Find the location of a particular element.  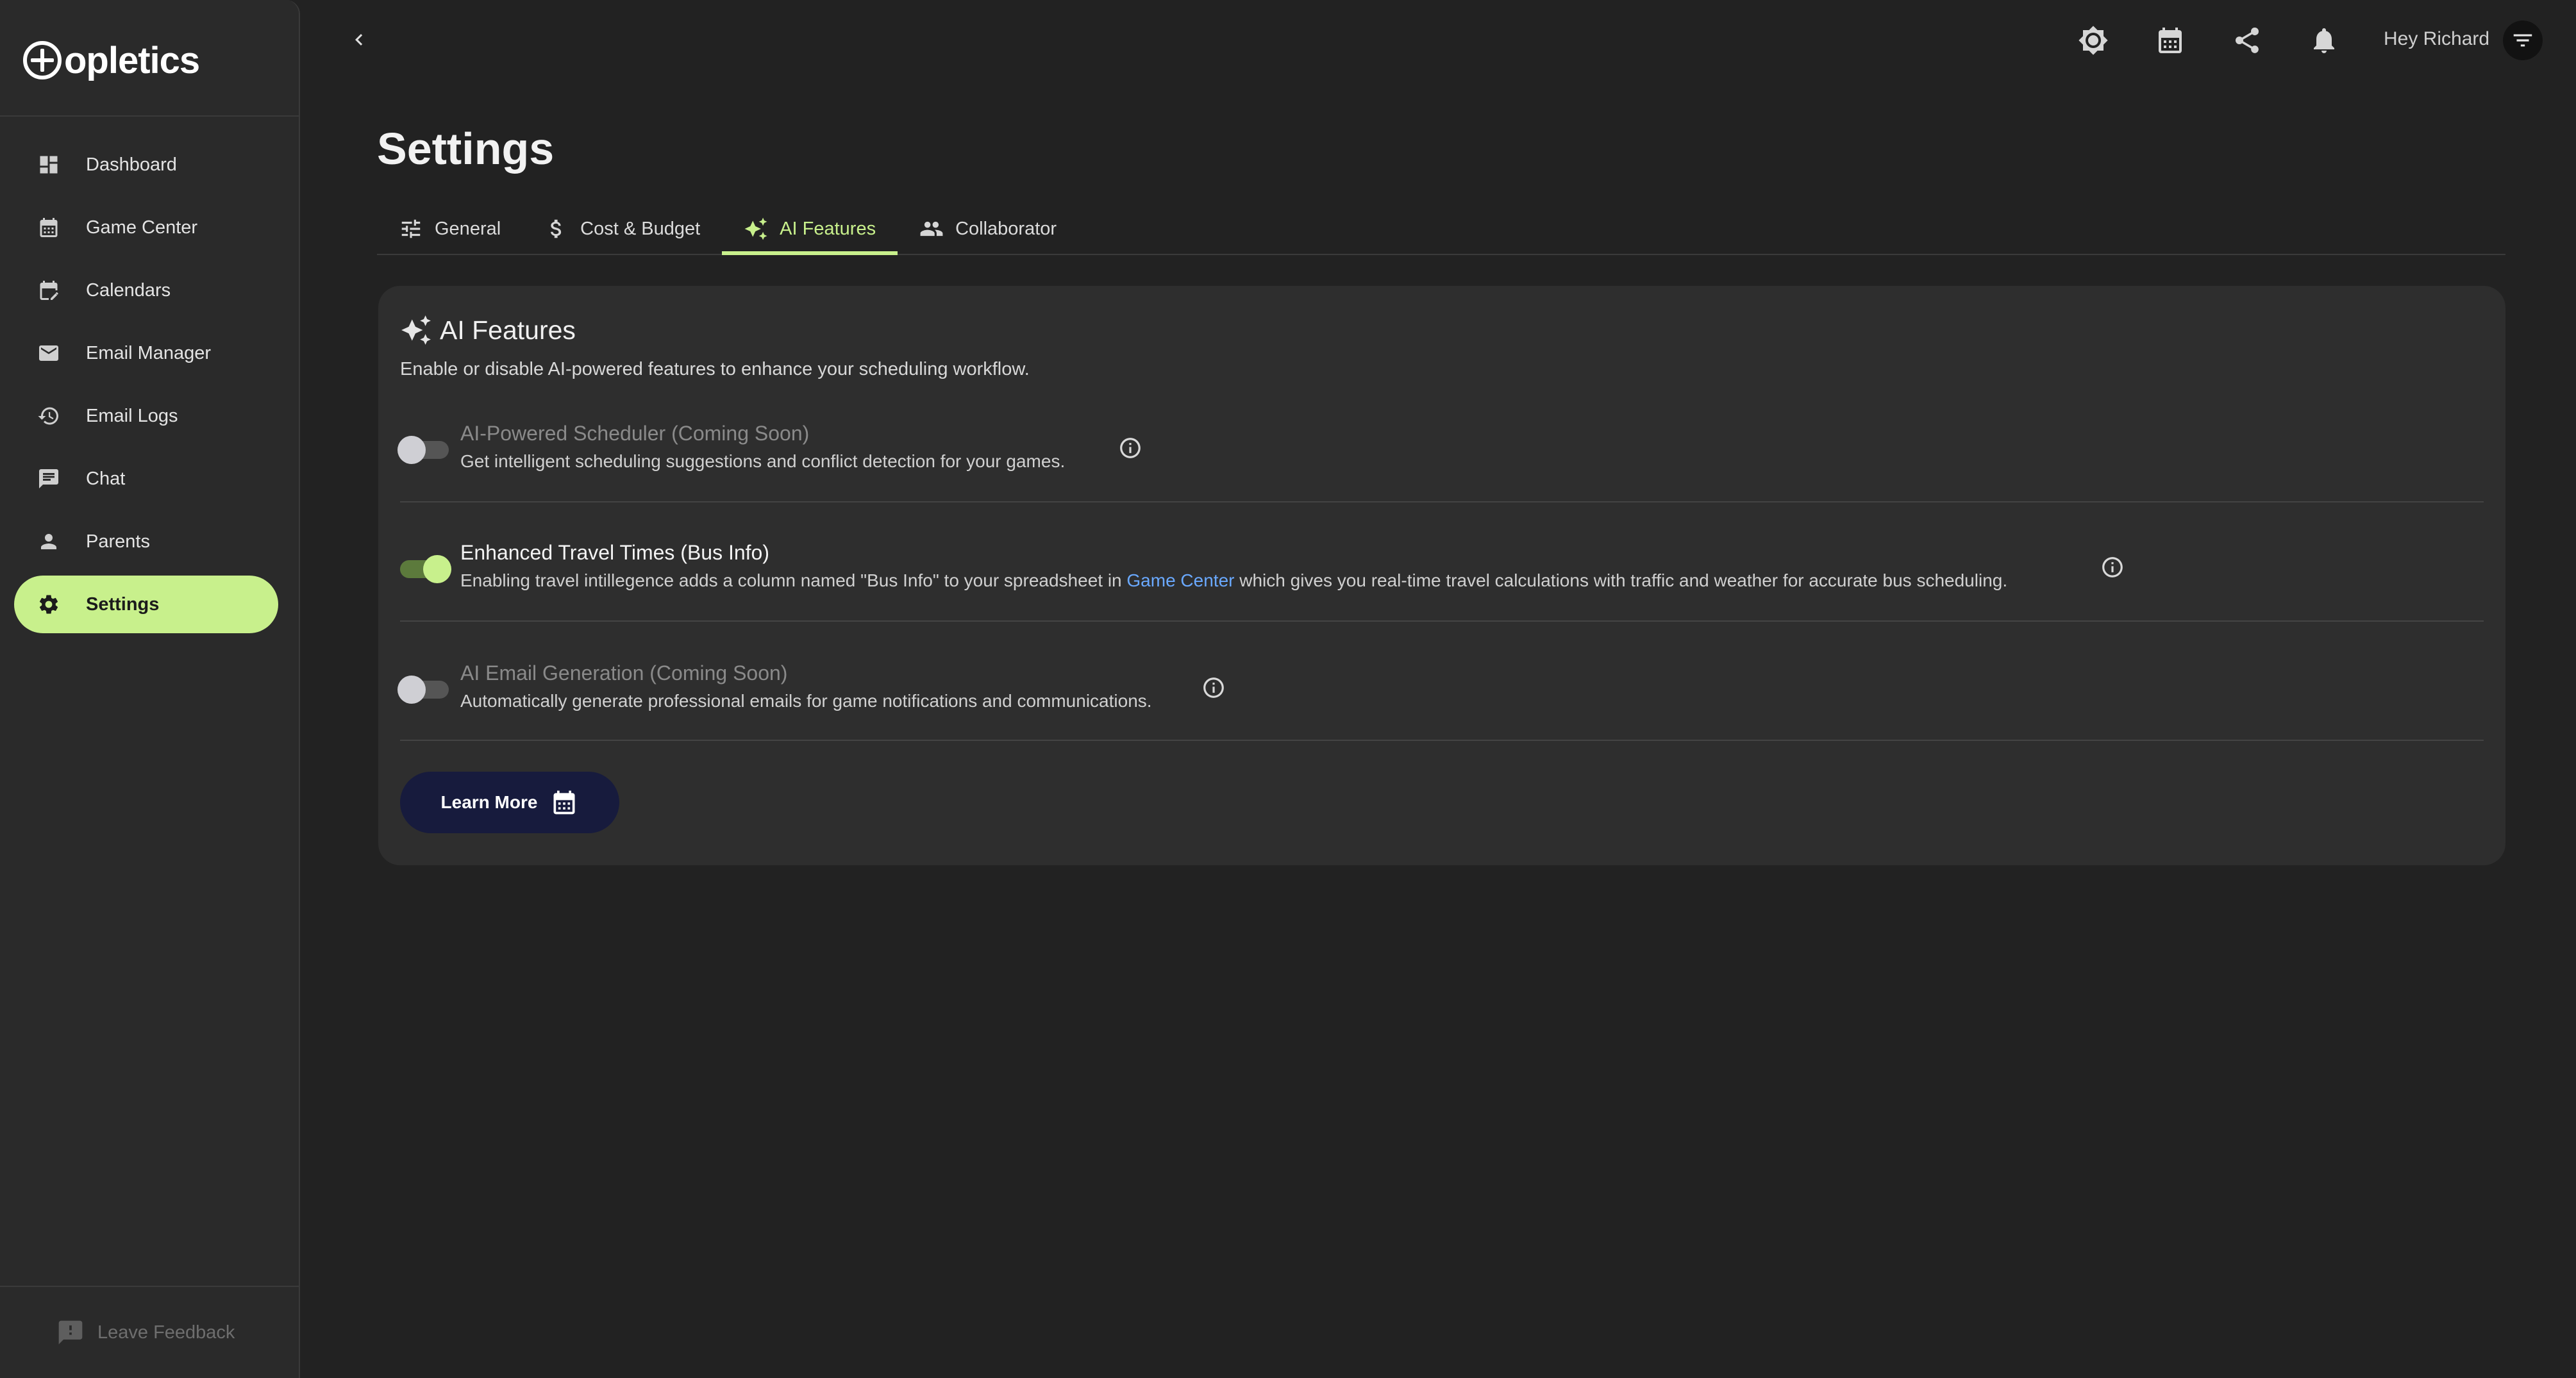

sidebar-item-label: Chat is located at coordinates (106, 478).